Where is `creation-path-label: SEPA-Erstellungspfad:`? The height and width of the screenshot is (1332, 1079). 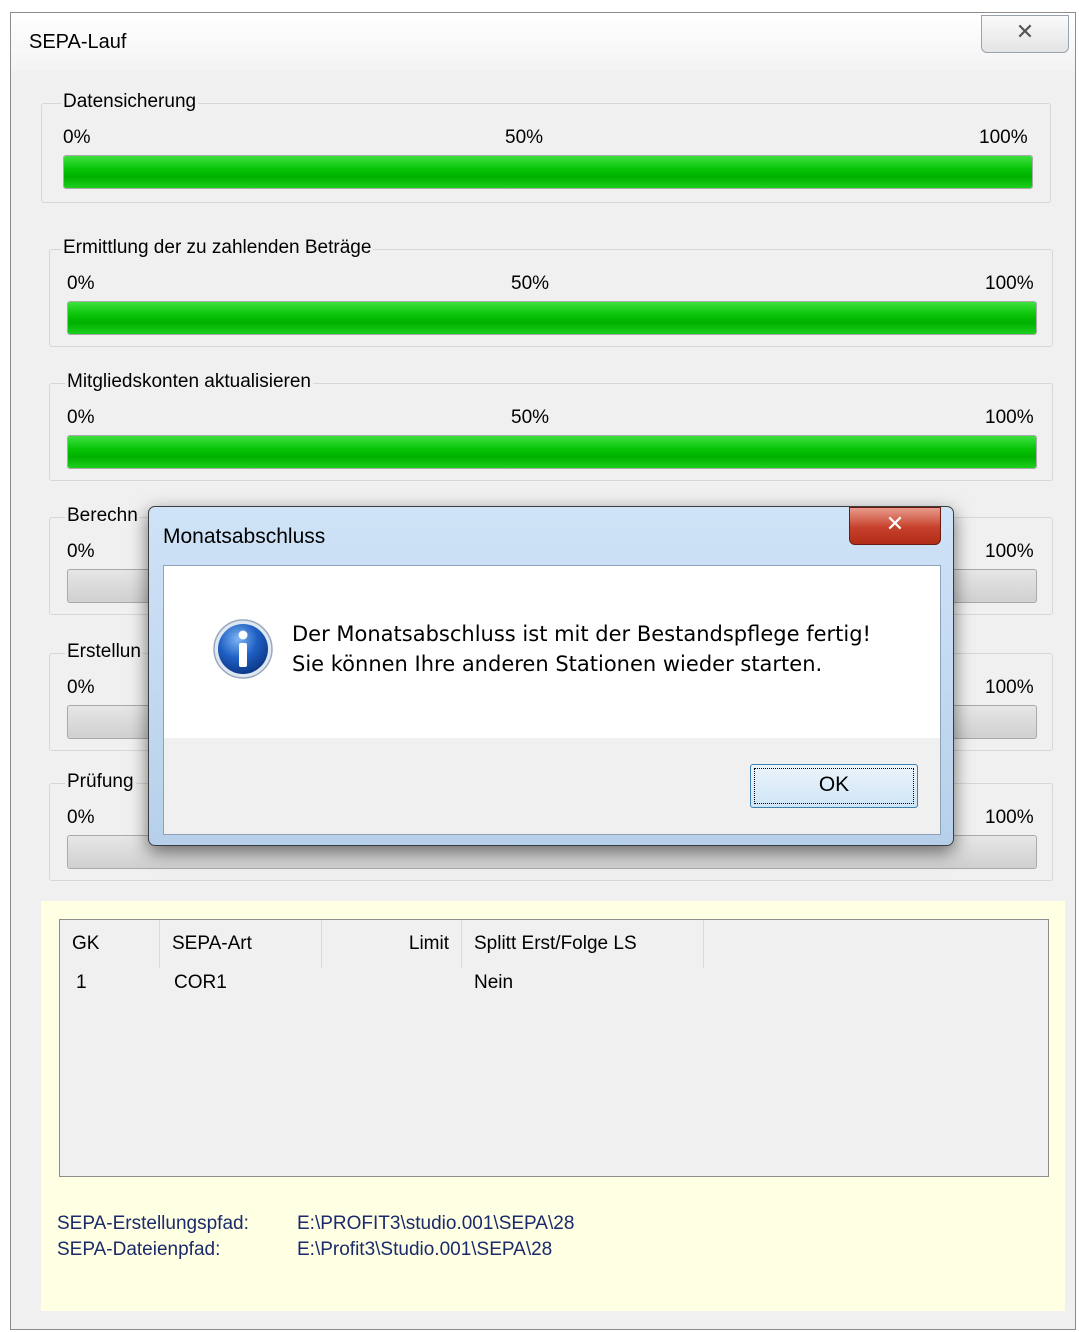
creation-path-label: SEPA-Erstellungspfad: is located at coordinates (153, 1223).